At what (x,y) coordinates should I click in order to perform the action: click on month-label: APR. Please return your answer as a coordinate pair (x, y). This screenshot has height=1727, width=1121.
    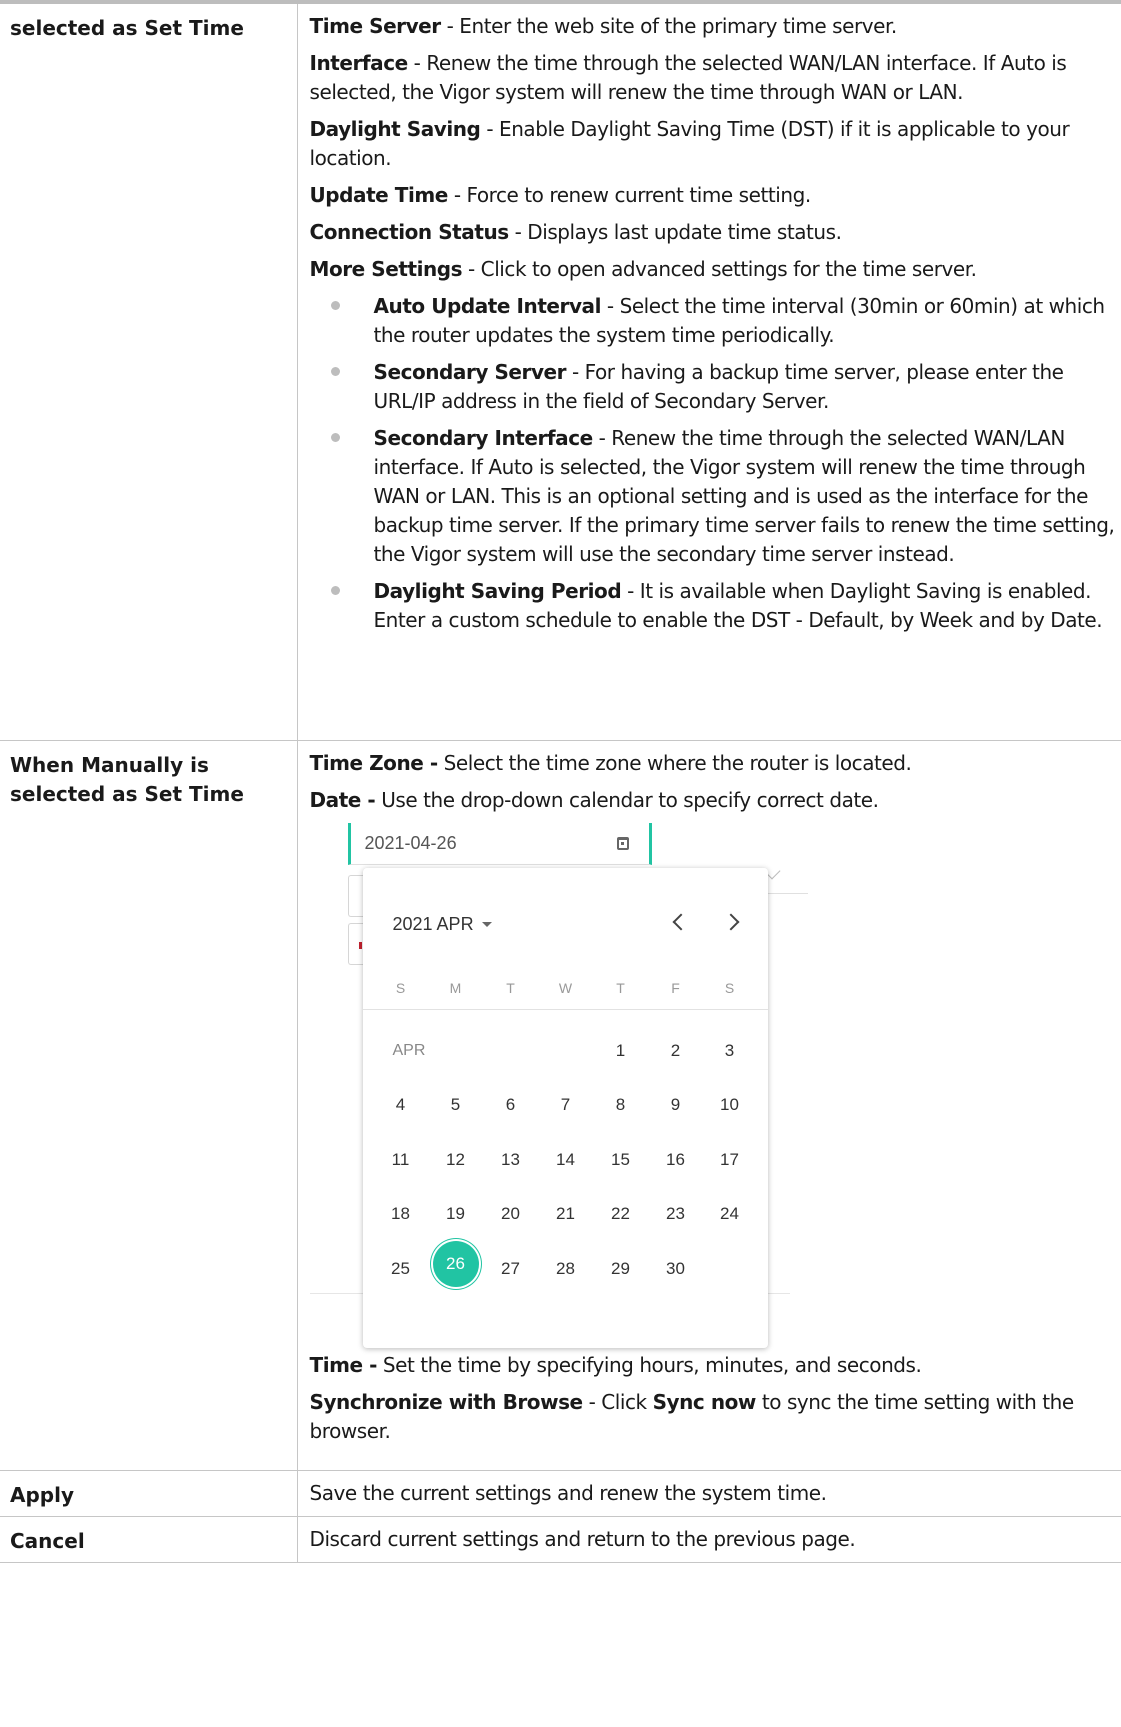
    Looking at the image, I should click on (409, 1050).